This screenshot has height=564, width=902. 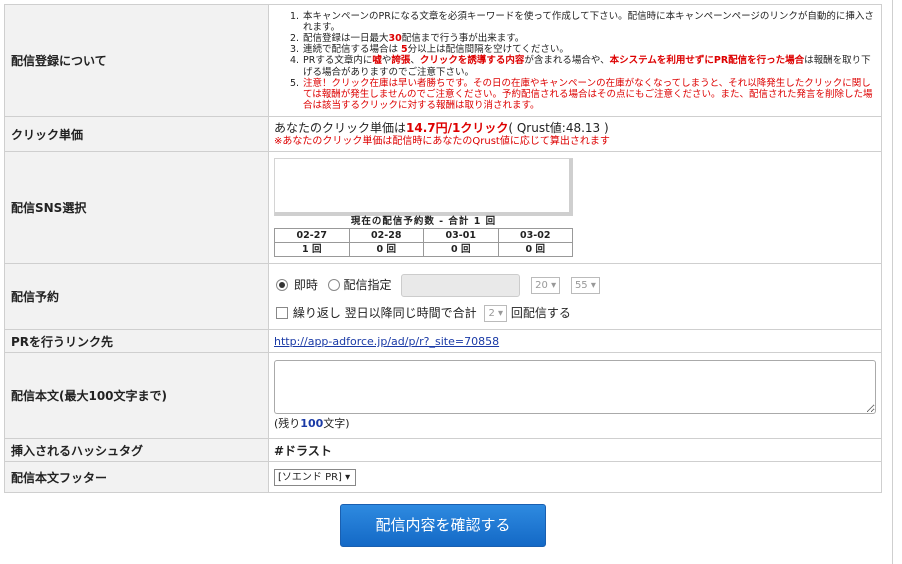 I want to click on pr-link: http://app-adforce.jp/ad/p/r?_site=70858, so click(x=386, y=341).